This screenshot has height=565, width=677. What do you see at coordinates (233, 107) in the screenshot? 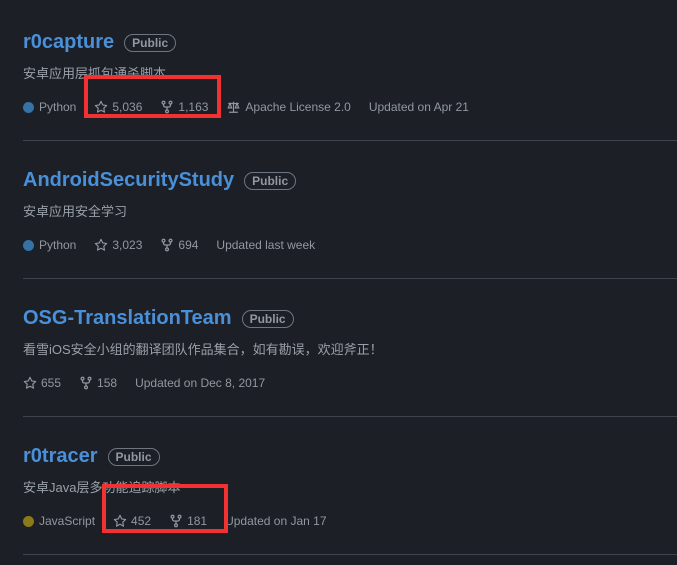
I see `law-icon` at bounding box center [233, 107].